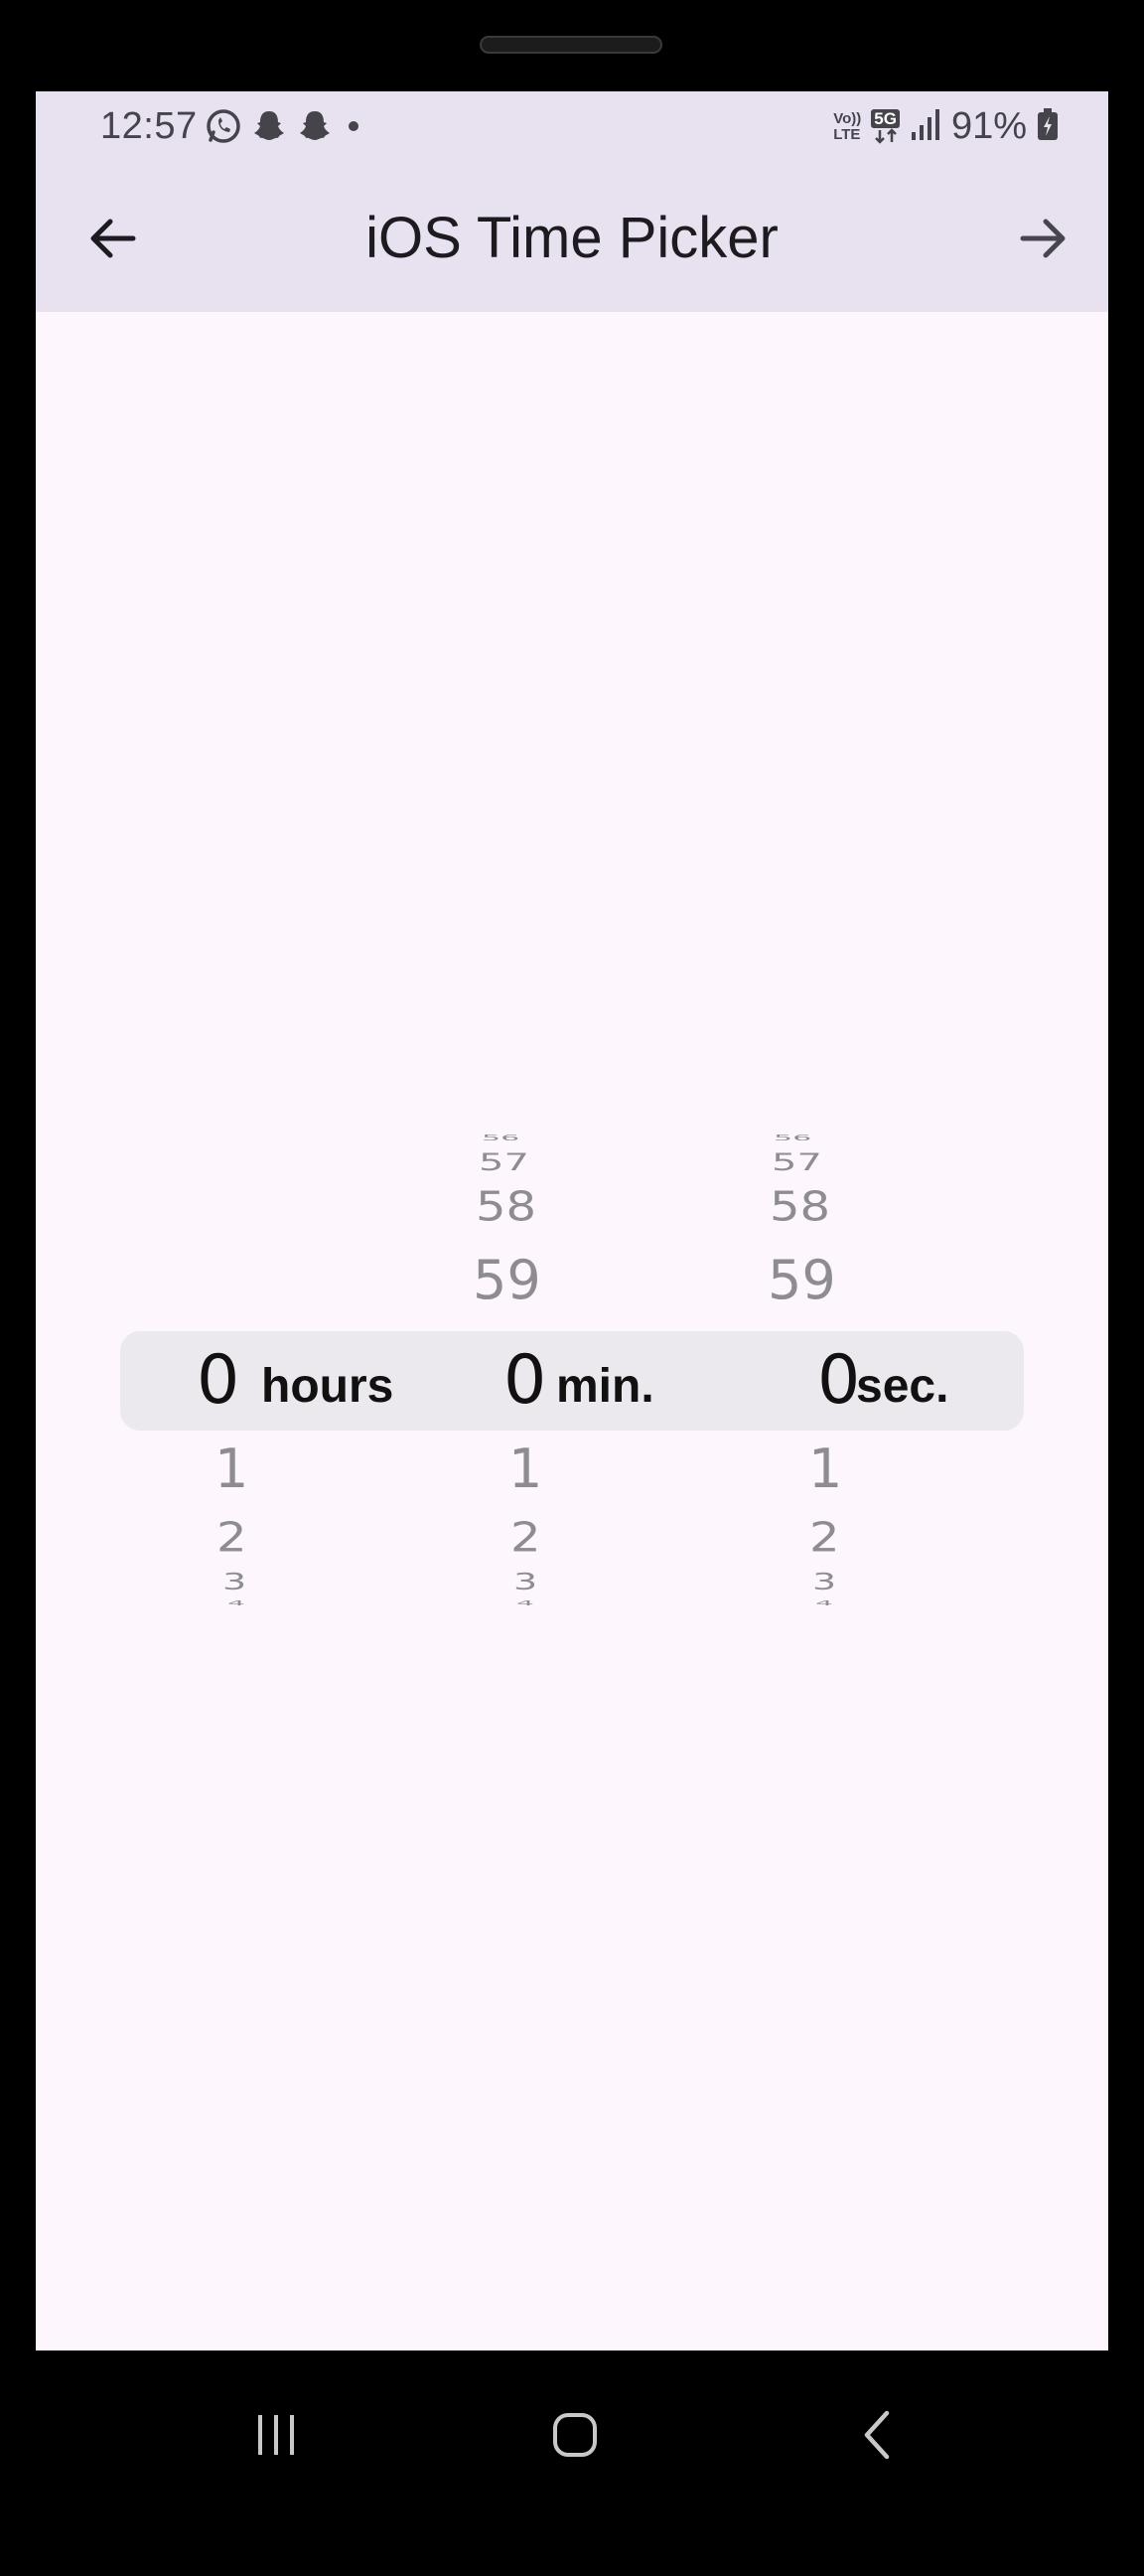 This screenshot has height=2576, width=1144. Describe the element at coordinates (824, 1581) in the screenshot. I see `seconds-value-below-3: 3` at that location.